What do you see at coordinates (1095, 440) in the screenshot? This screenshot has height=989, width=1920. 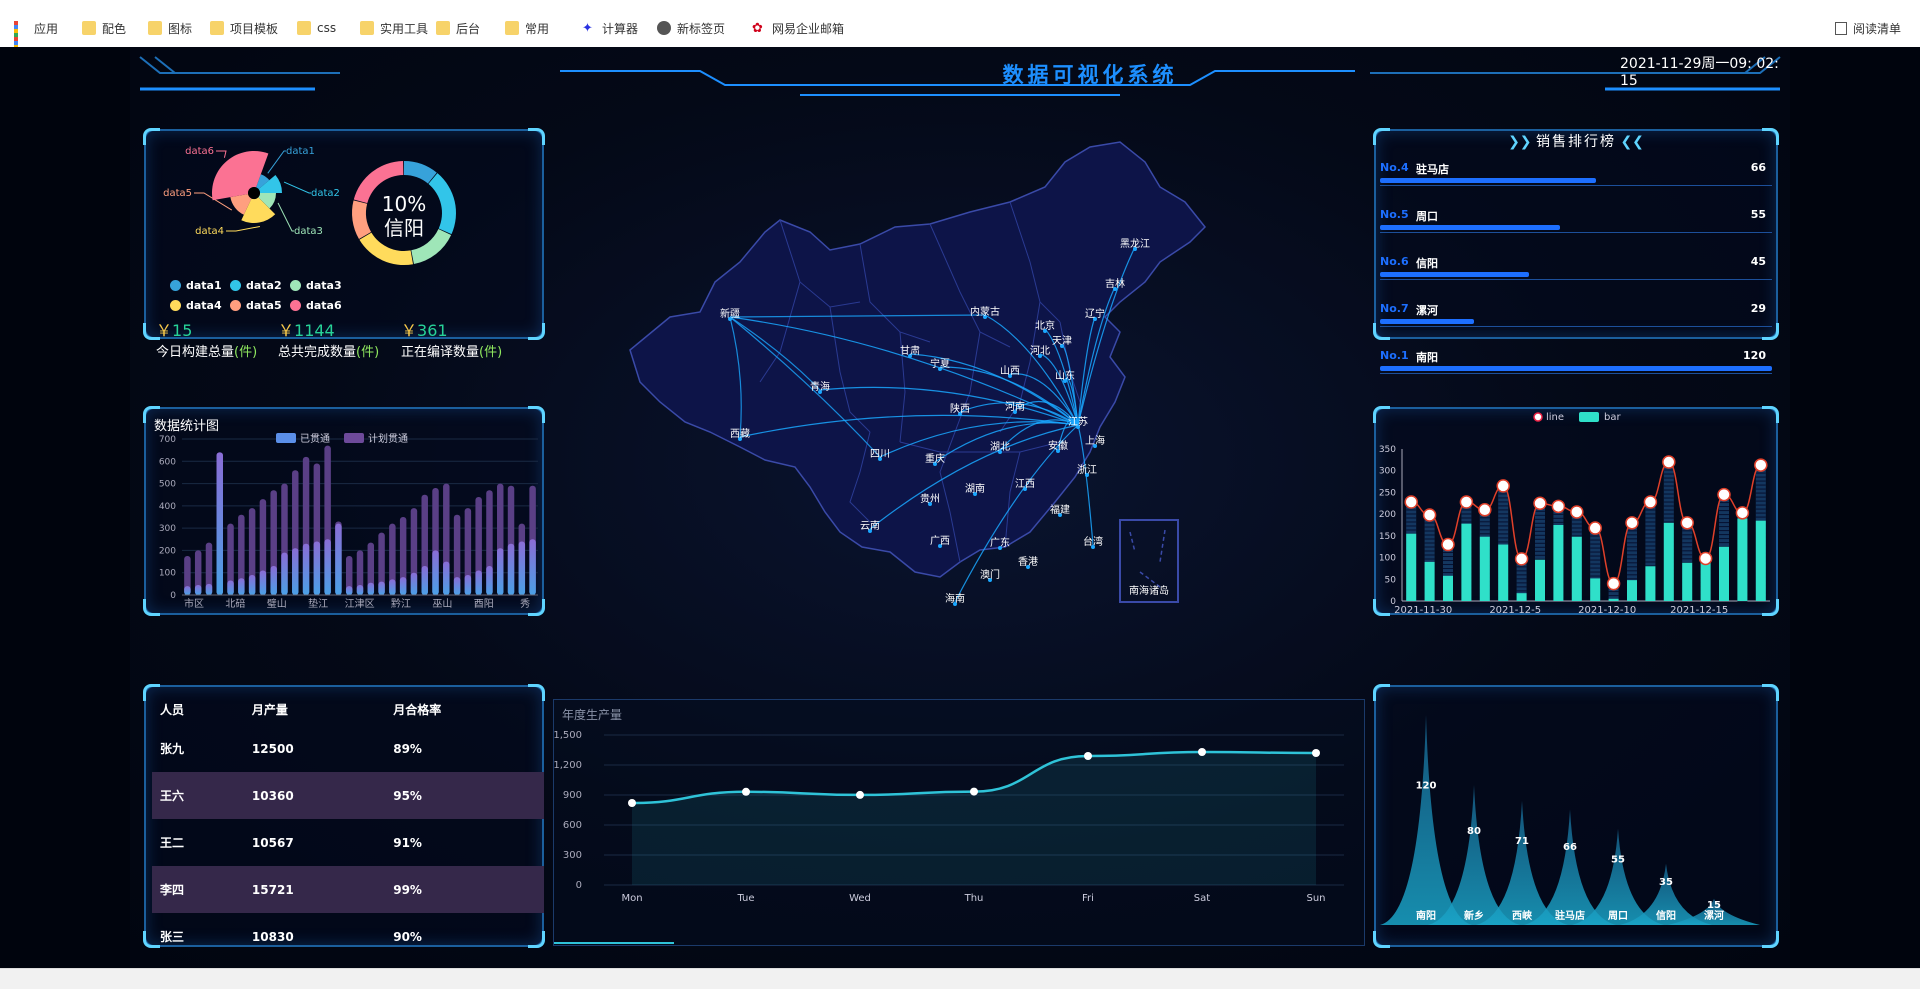 I see `province-label: 上海` at bounding box center [1095, 440].